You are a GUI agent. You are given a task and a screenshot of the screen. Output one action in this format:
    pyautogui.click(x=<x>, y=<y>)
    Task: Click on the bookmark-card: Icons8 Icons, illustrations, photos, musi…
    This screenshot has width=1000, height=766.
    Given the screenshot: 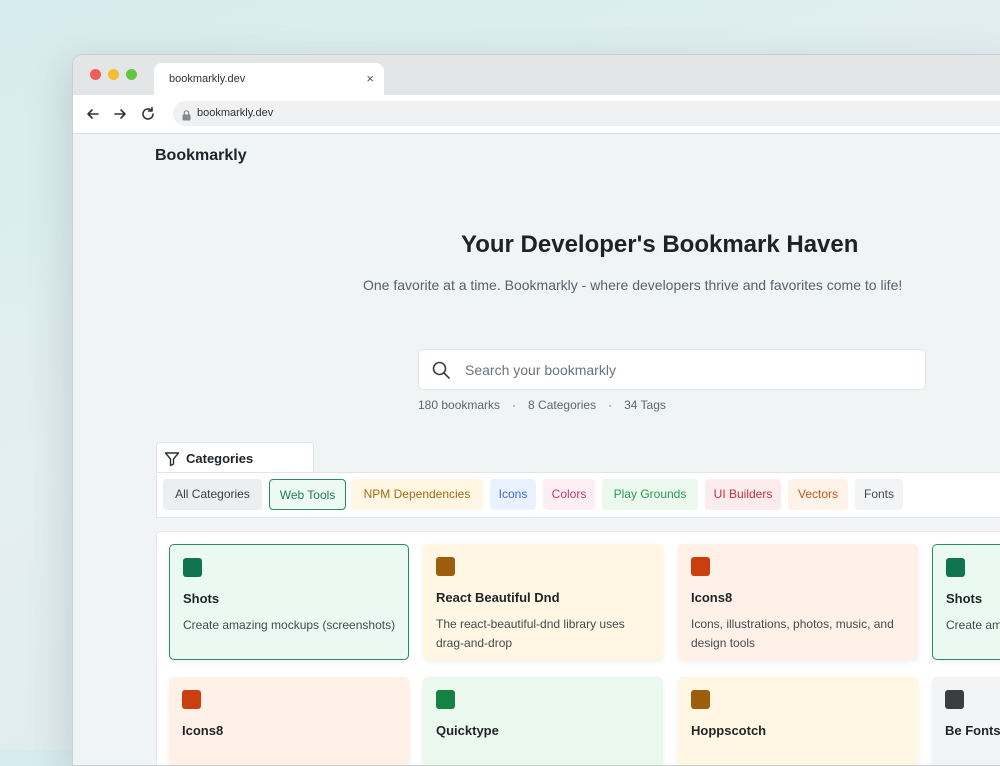 What is the action you would take?
    pyautogui.click(x=798, y=602)
    